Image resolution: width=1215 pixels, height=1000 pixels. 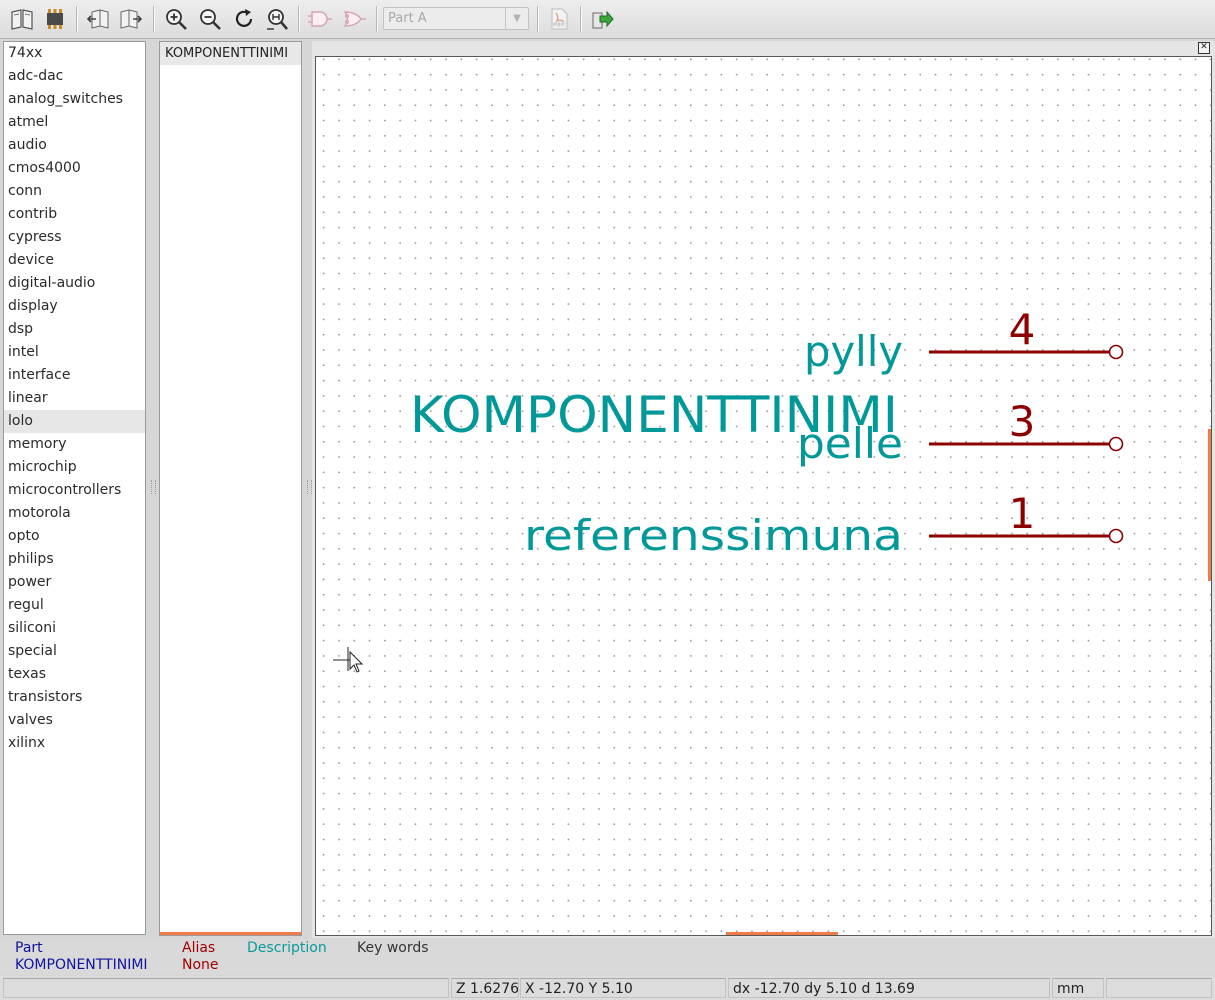 I want to click on component-name-field: KOMPONENTTINIMI, so click(x=654, y=415).